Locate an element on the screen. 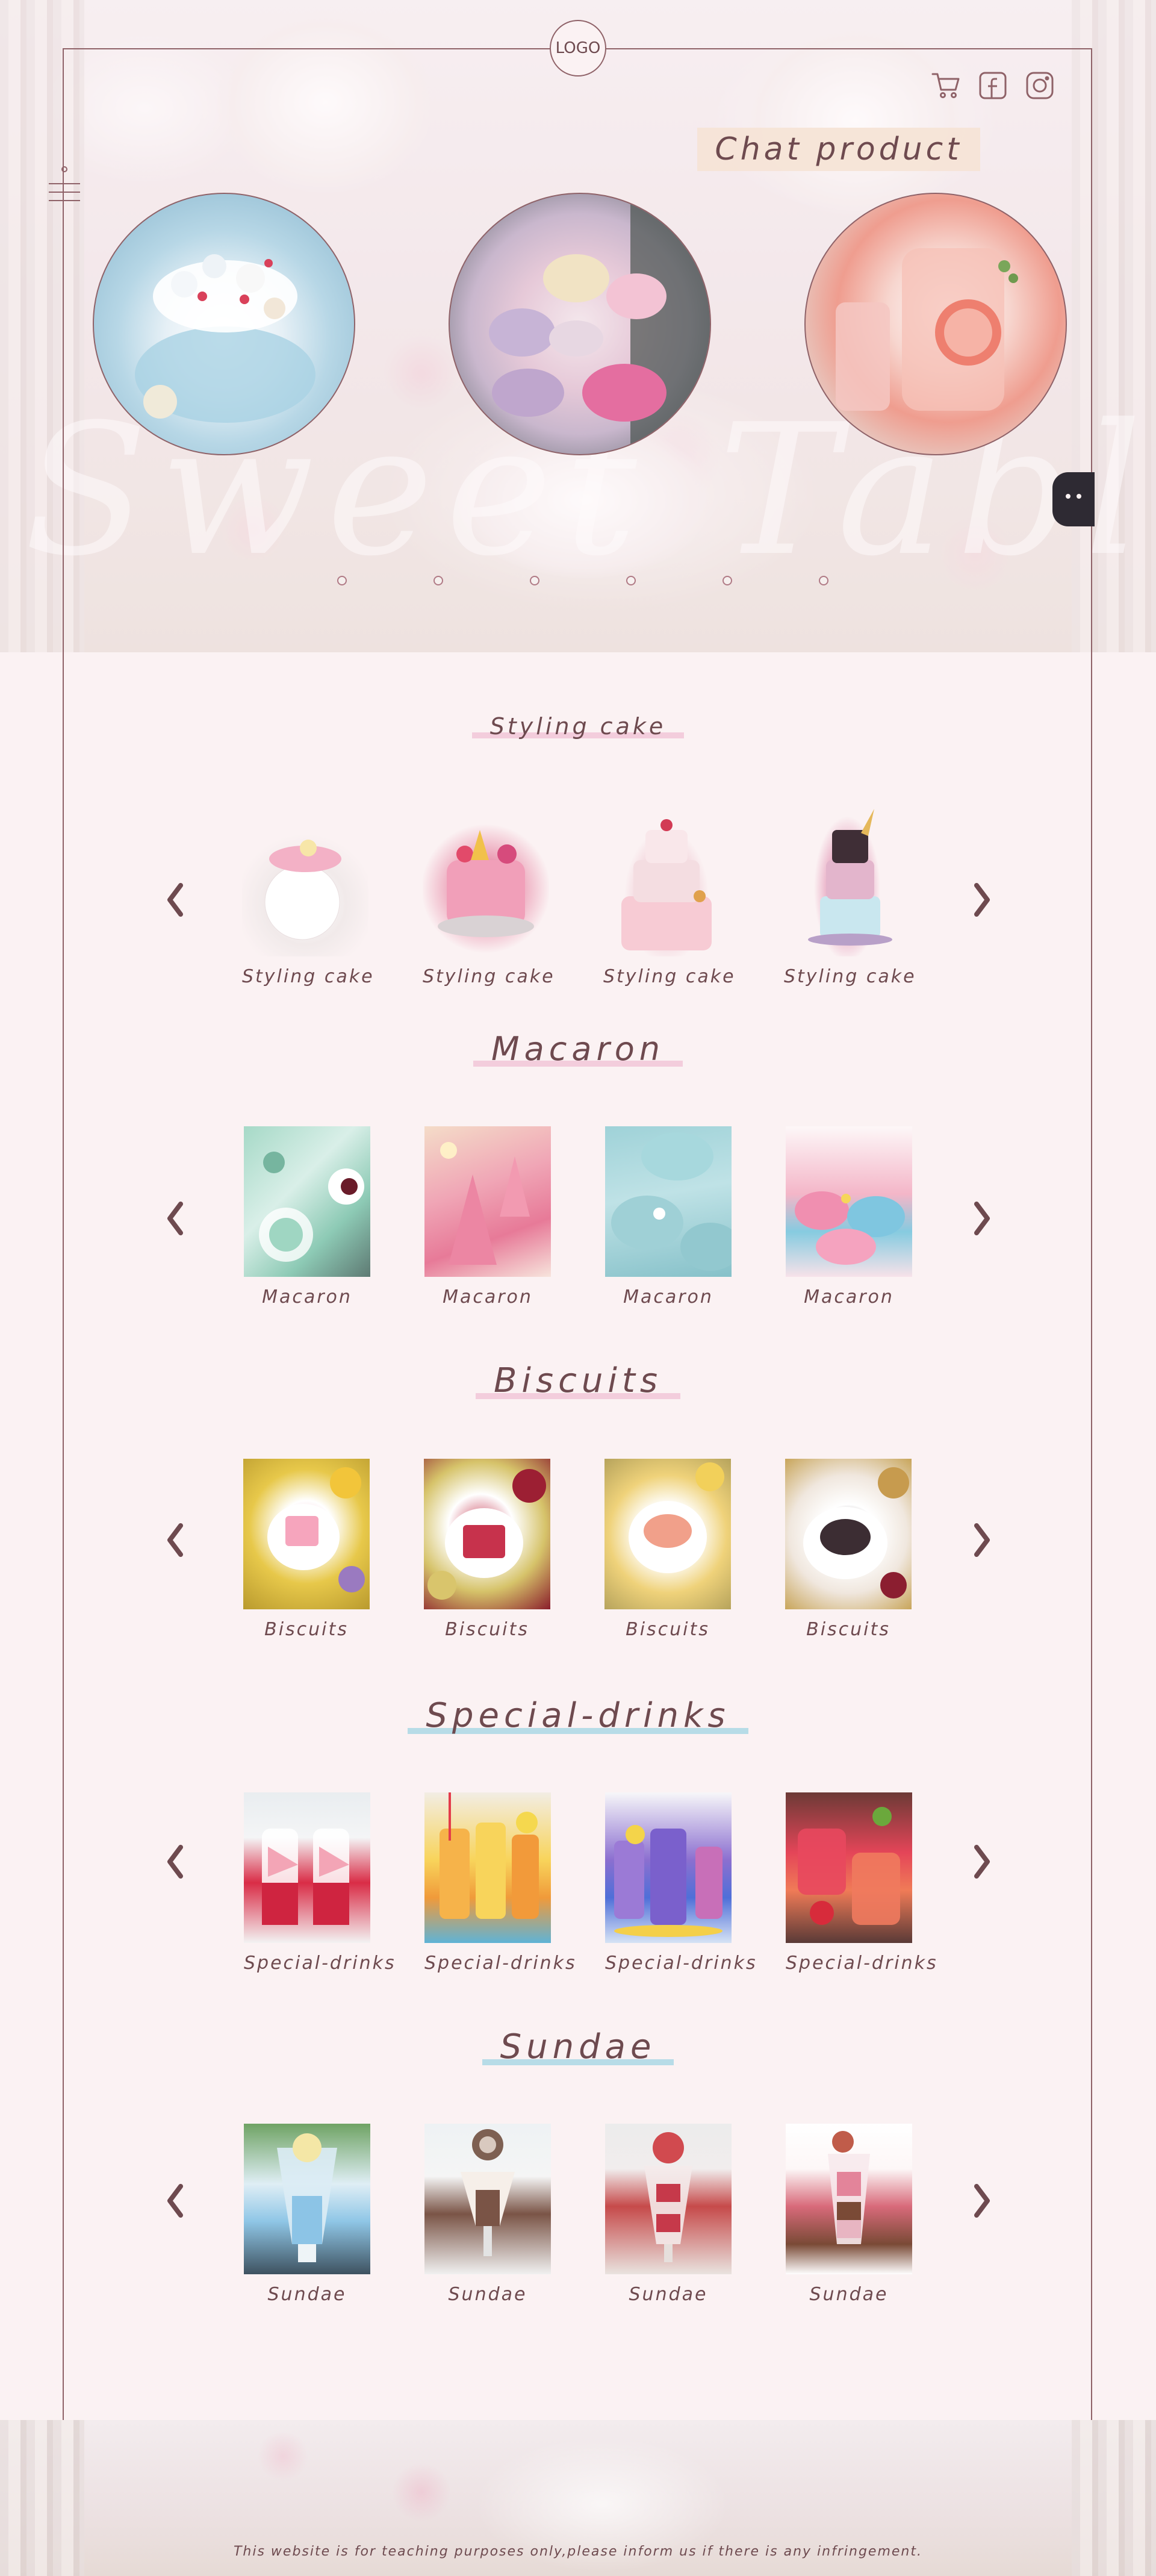  category-title: Macaron is located at coordinates (578, 1049).